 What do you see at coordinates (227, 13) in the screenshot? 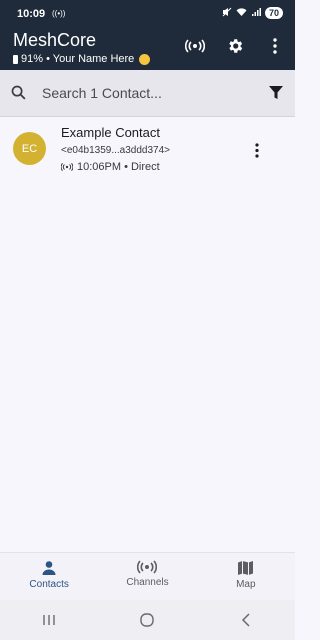
I see `mute-icon` at bounding box center [227, 13].